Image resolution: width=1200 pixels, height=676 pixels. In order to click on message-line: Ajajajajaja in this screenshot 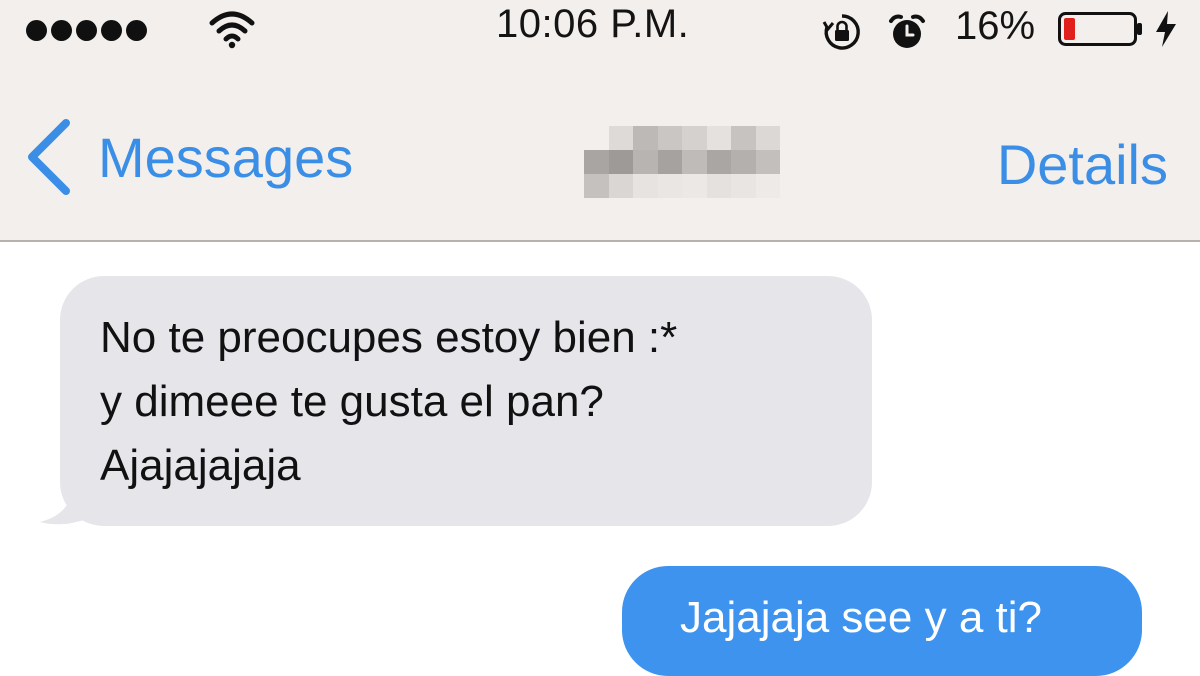, I will do `click(200, 465)`.